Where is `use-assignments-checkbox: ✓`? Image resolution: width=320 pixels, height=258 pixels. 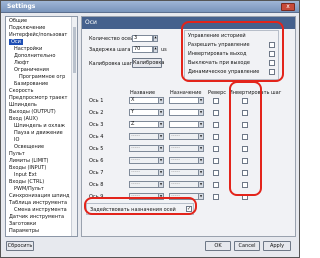 use-assignments-checkbox: ✓ is located at coordinates (189, 209).